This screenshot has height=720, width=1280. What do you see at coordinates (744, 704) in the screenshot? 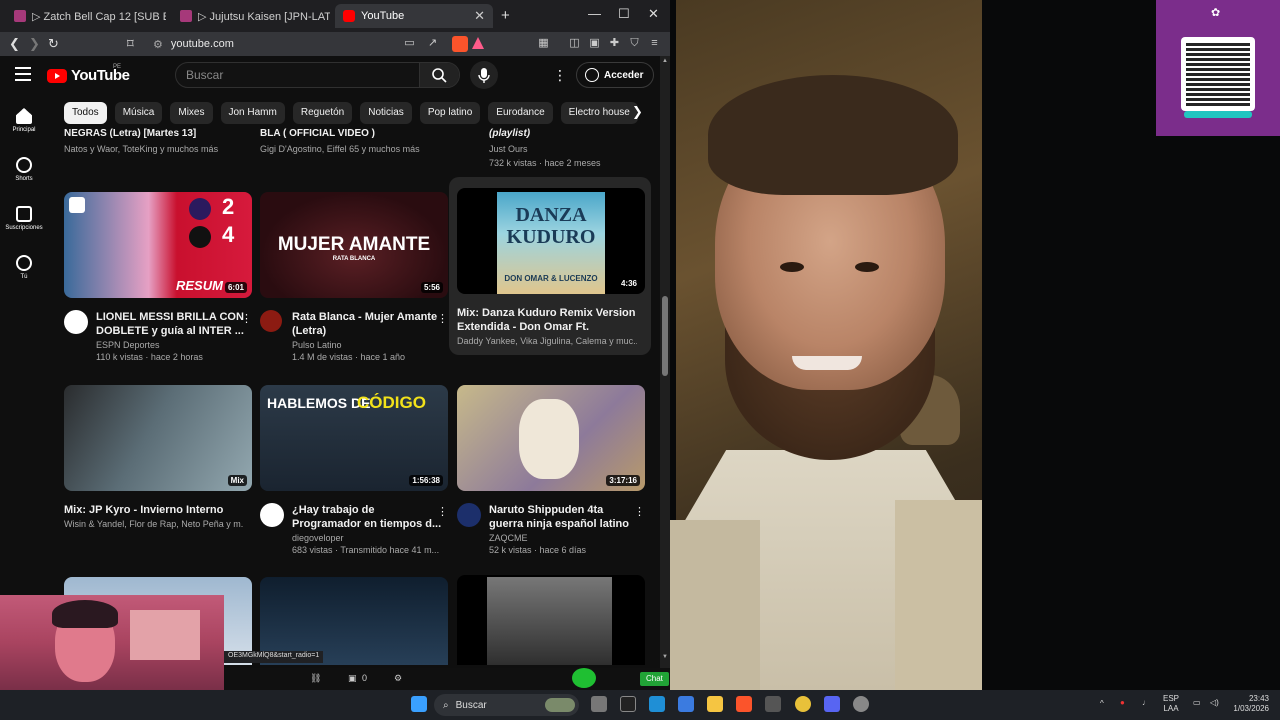
I see `brave-icon` at bounding box center [744, 704].